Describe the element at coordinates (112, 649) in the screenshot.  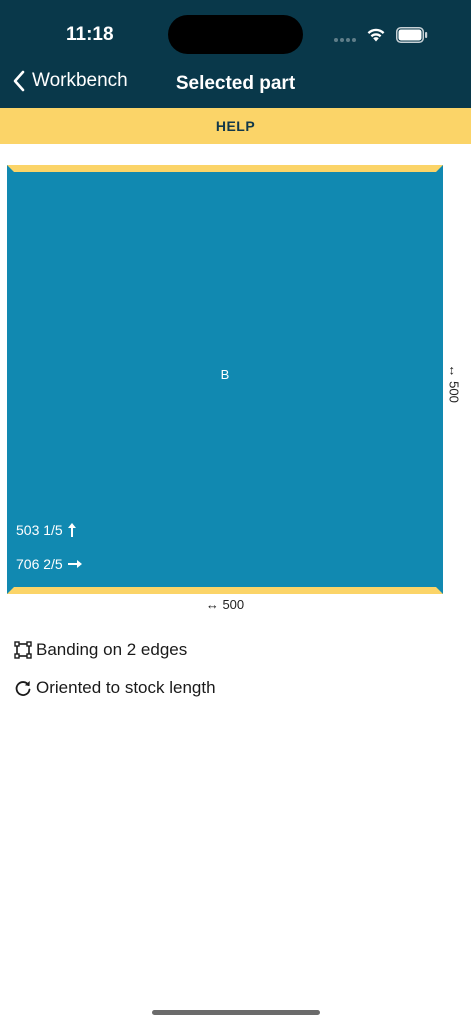
I see `banding-info-text: Banding on 2 edges` at that location.